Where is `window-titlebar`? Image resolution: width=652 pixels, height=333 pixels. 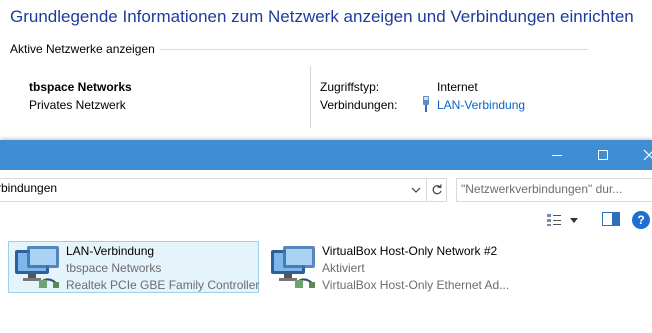 window-titlebar is located at coordinates (326, 155).